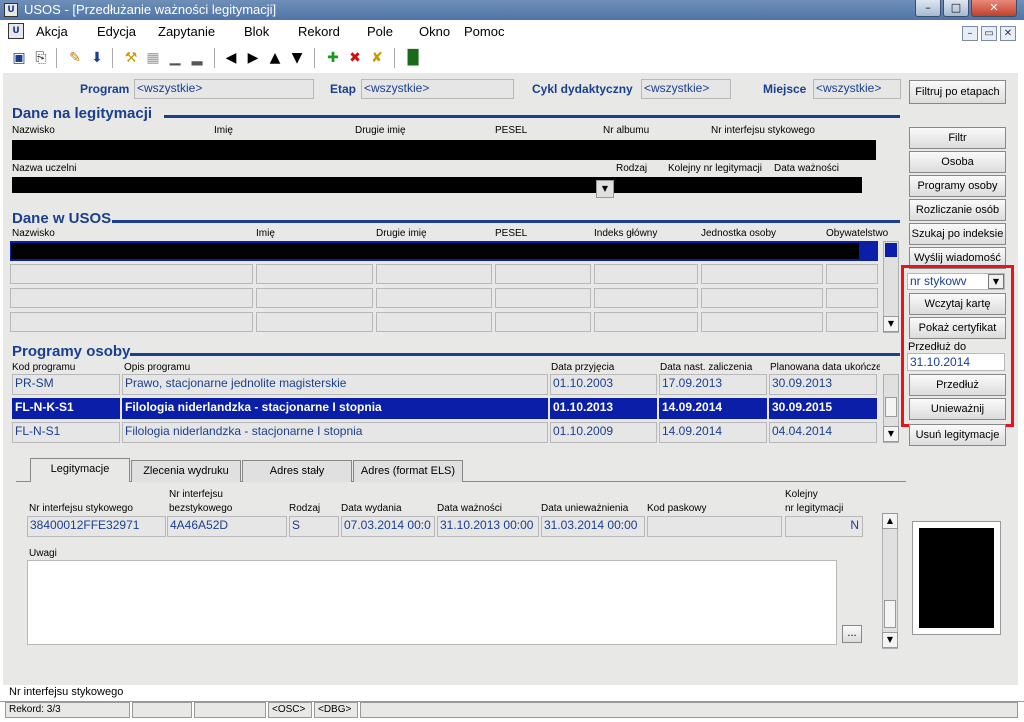 Image resolution: width=1024 pixels, height=722 pixels. I want to click on przedluz-do-field: 31.10.2014, so click(956, 362).